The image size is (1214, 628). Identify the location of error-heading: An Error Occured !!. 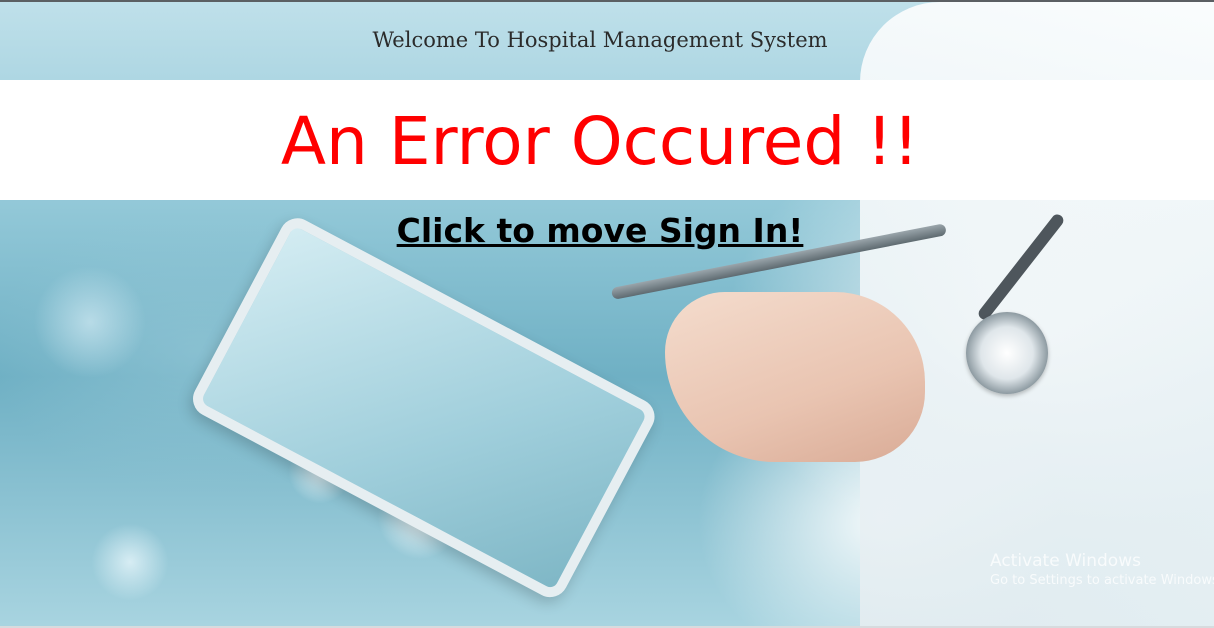
(600, 141).